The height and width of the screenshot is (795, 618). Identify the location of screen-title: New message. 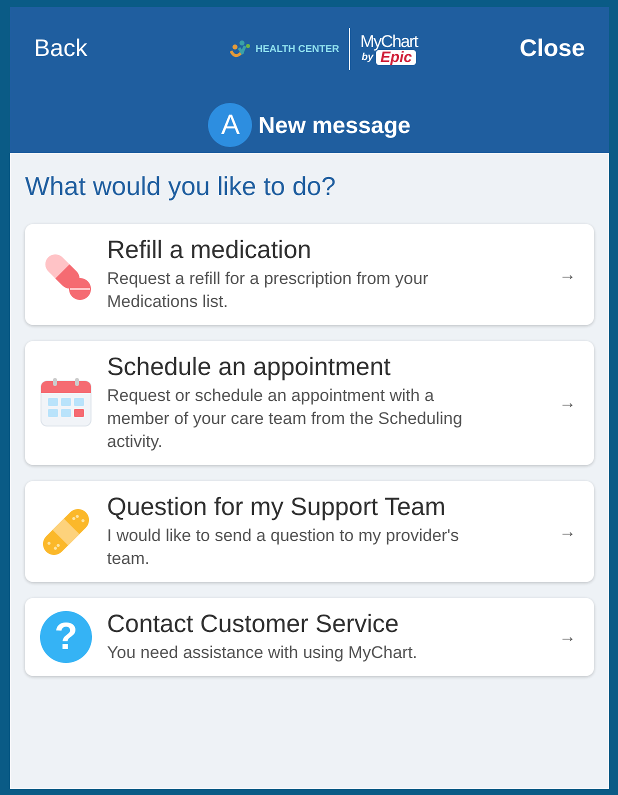
(334, 125).